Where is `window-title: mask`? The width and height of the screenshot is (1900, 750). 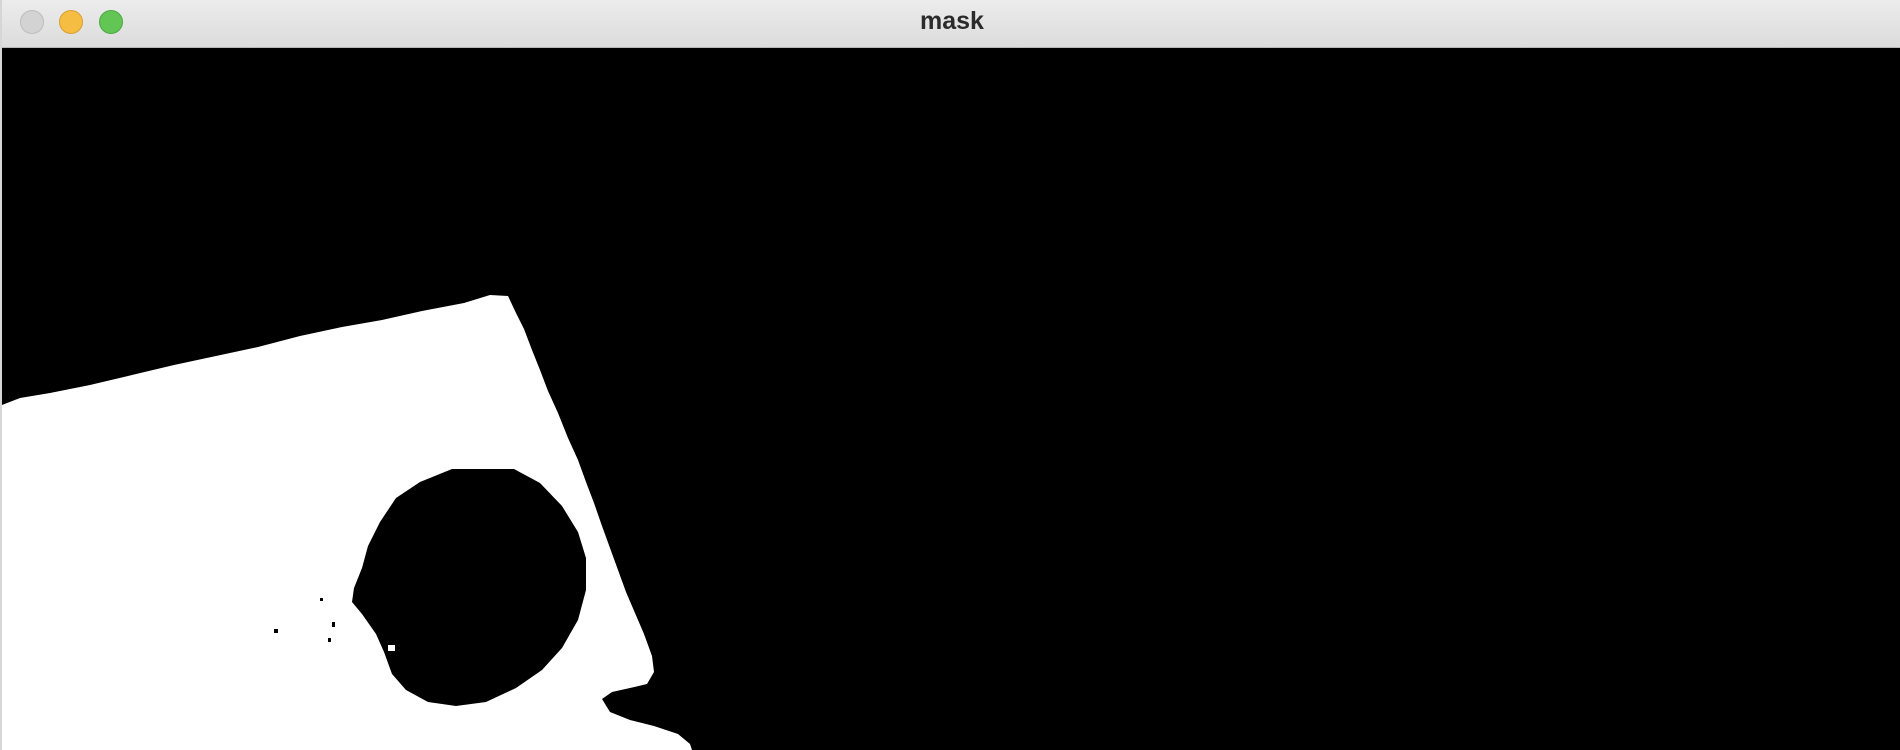 window-title: mask is located at coordinates (952, 21).